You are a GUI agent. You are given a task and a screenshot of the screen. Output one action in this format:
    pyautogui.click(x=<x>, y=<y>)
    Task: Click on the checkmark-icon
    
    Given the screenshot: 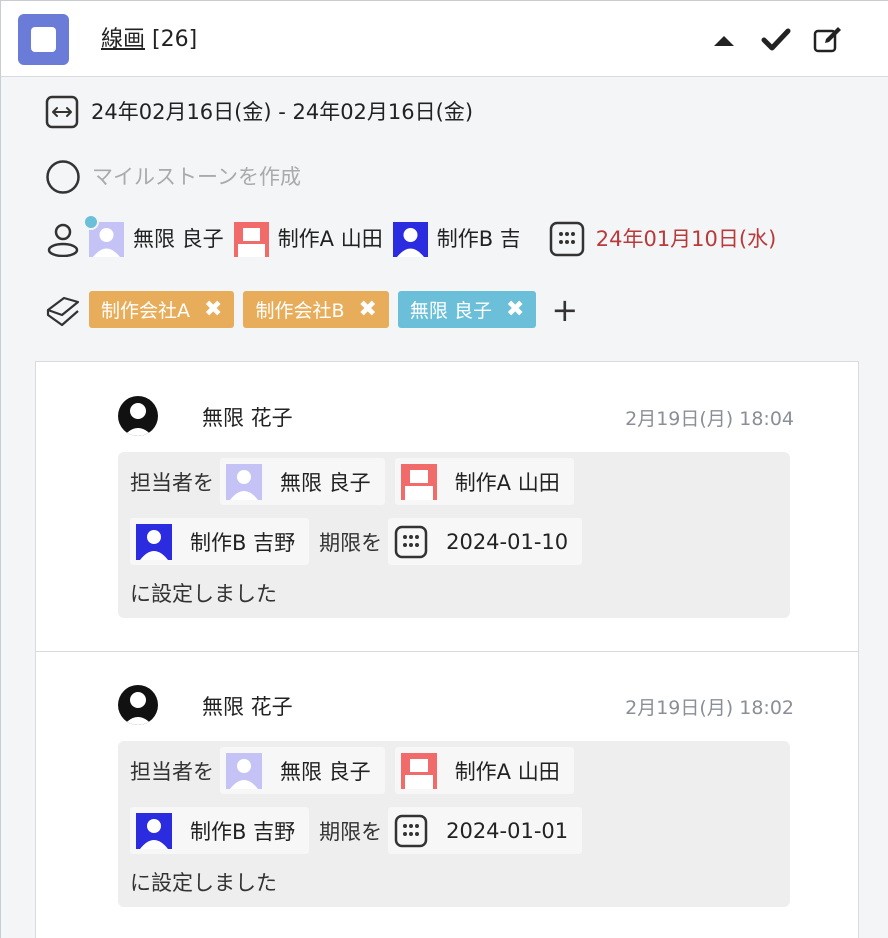 What is the action you would take?
    pyautogui.click(x=776, y=40)
    